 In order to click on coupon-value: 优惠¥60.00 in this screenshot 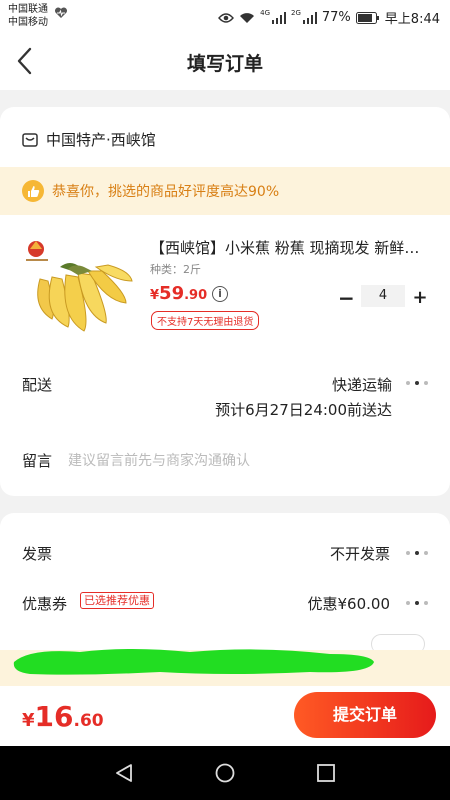, I will do `click(349, 604)`.